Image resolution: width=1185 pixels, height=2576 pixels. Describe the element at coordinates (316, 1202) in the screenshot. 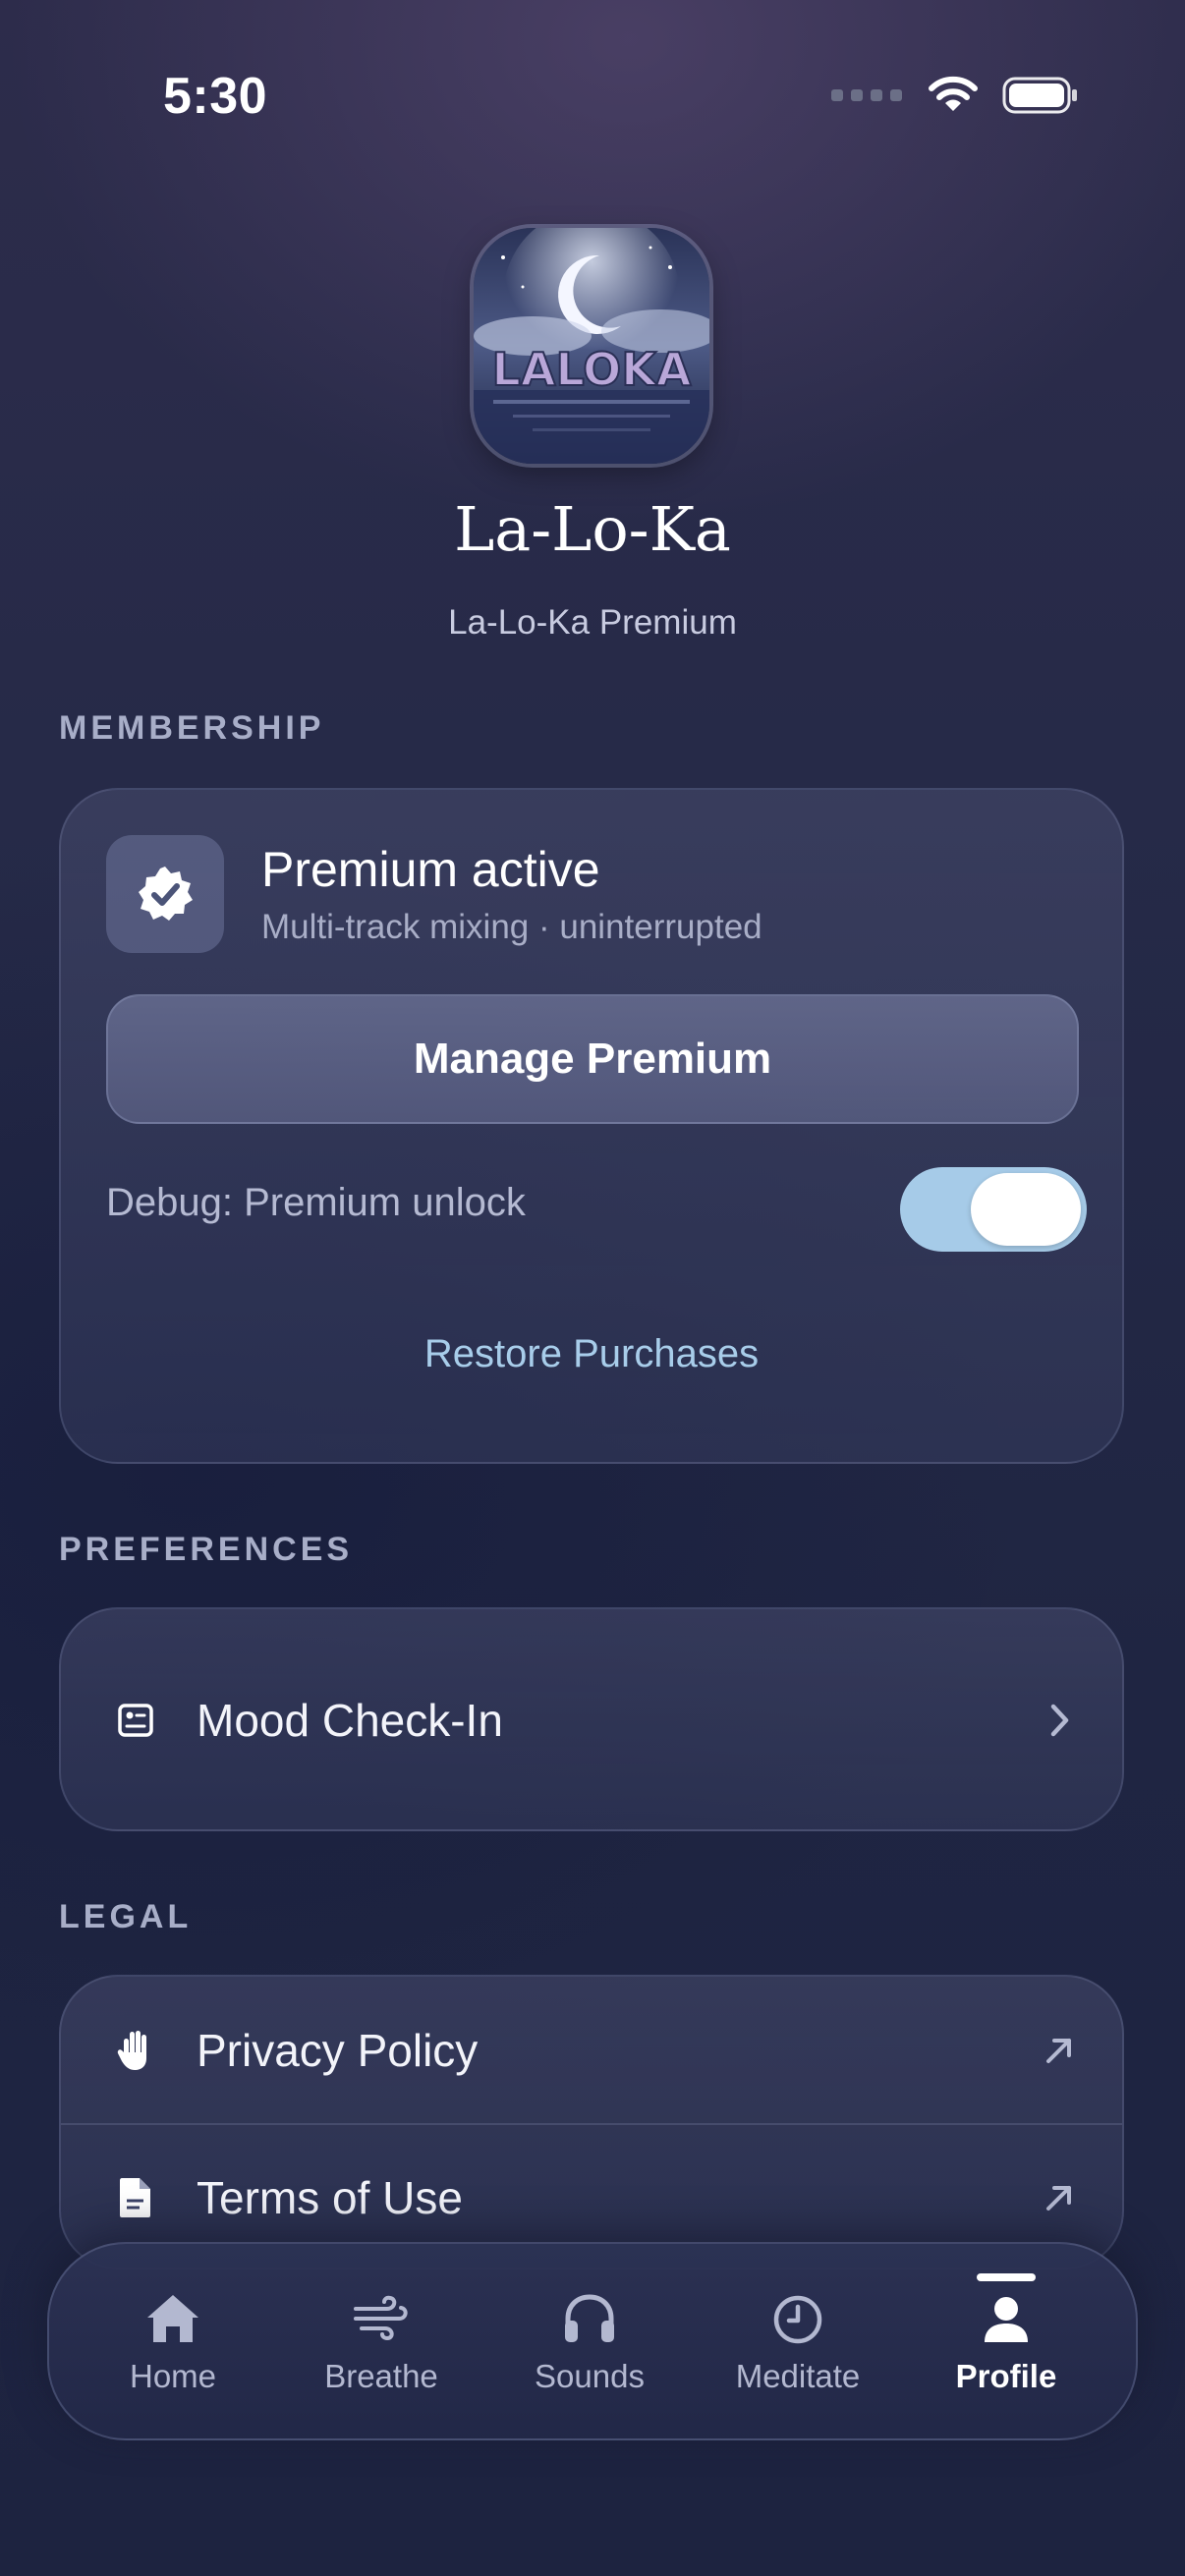

I see `debug-premium-label: Debug: Premium unlock` at that location.